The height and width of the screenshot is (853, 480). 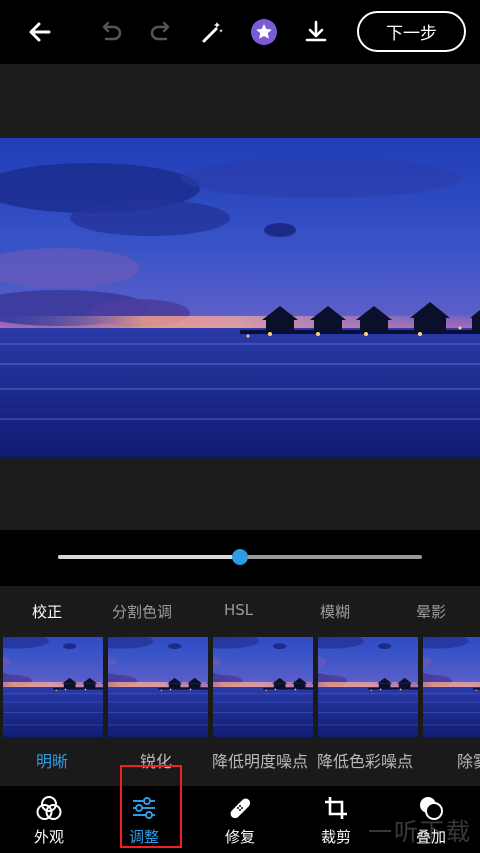 What do you see at coordinates (151, 806) in the screenshot?
I see `highlight-box` at bounding box center [151, 806].